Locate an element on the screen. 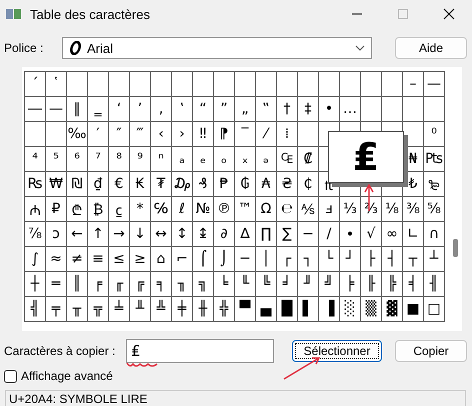  character-cell: ⌡ is located at coordinates (224, 259).